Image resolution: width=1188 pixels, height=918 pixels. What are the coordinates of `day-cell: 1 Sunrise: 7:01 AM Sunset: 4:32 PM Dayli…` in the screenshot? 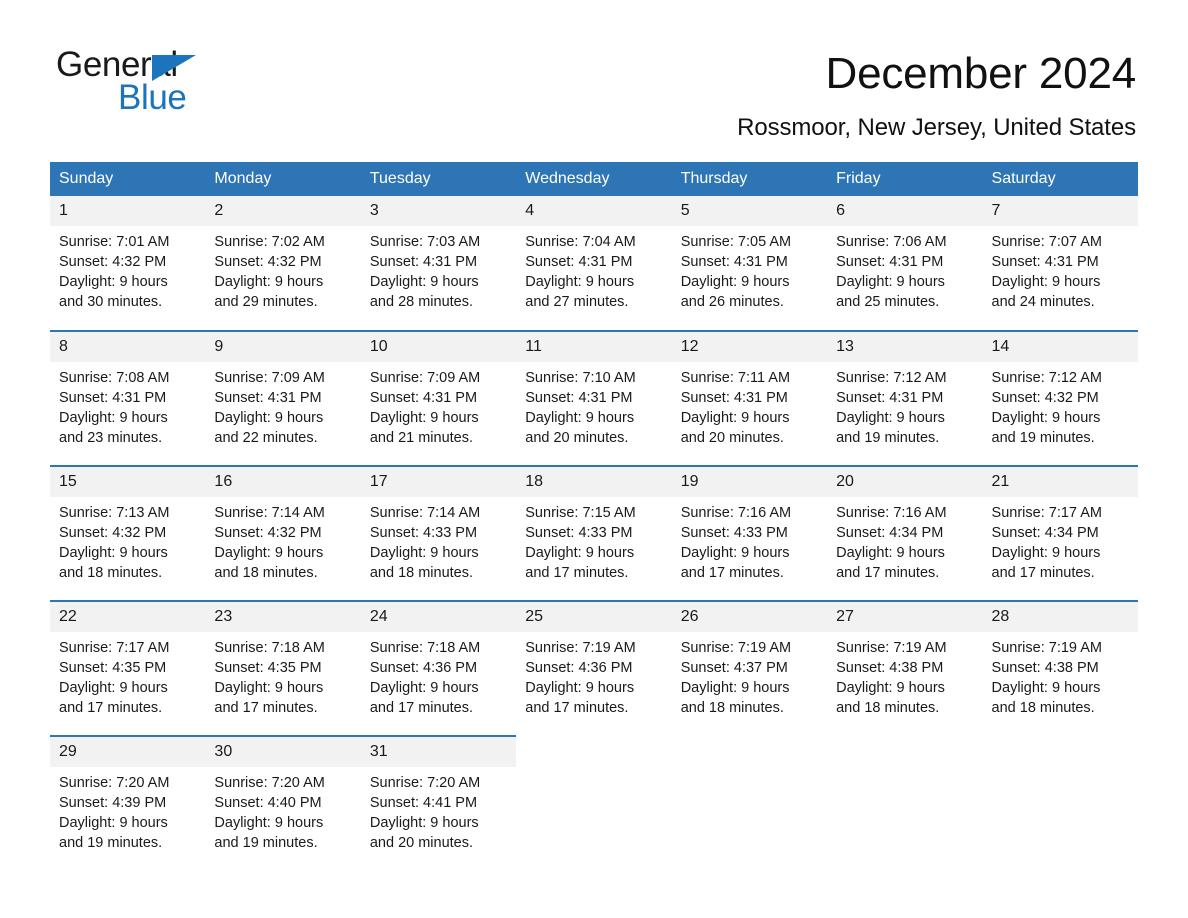 It's located at (128, 263).